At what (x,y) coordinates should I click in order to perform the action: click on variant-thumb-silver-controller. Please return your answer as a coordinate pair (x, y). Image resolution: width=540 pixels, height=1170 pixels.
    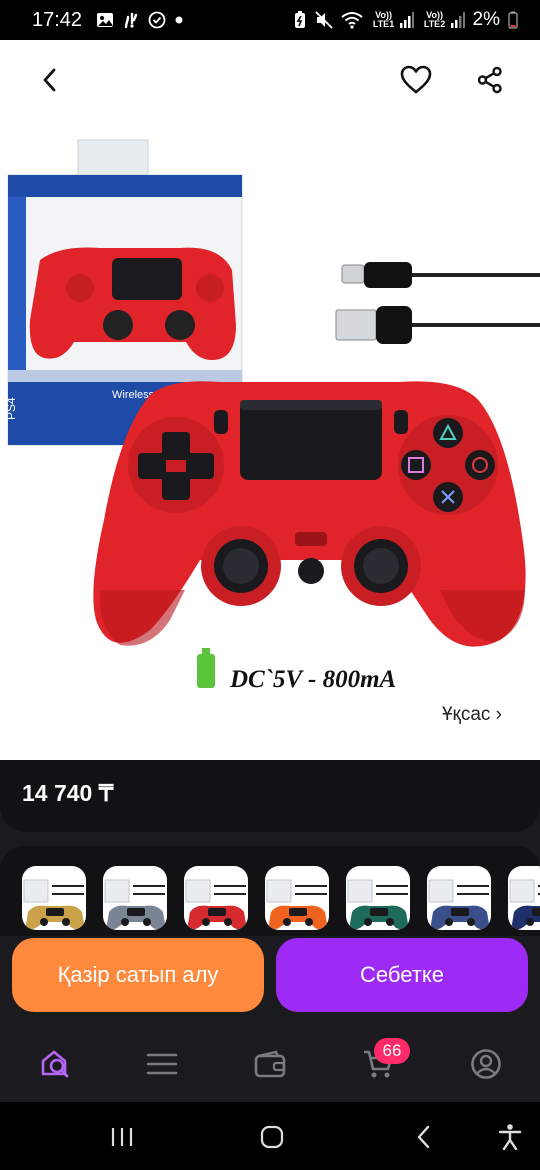
    Looking at the image, I should click on (135, 898).